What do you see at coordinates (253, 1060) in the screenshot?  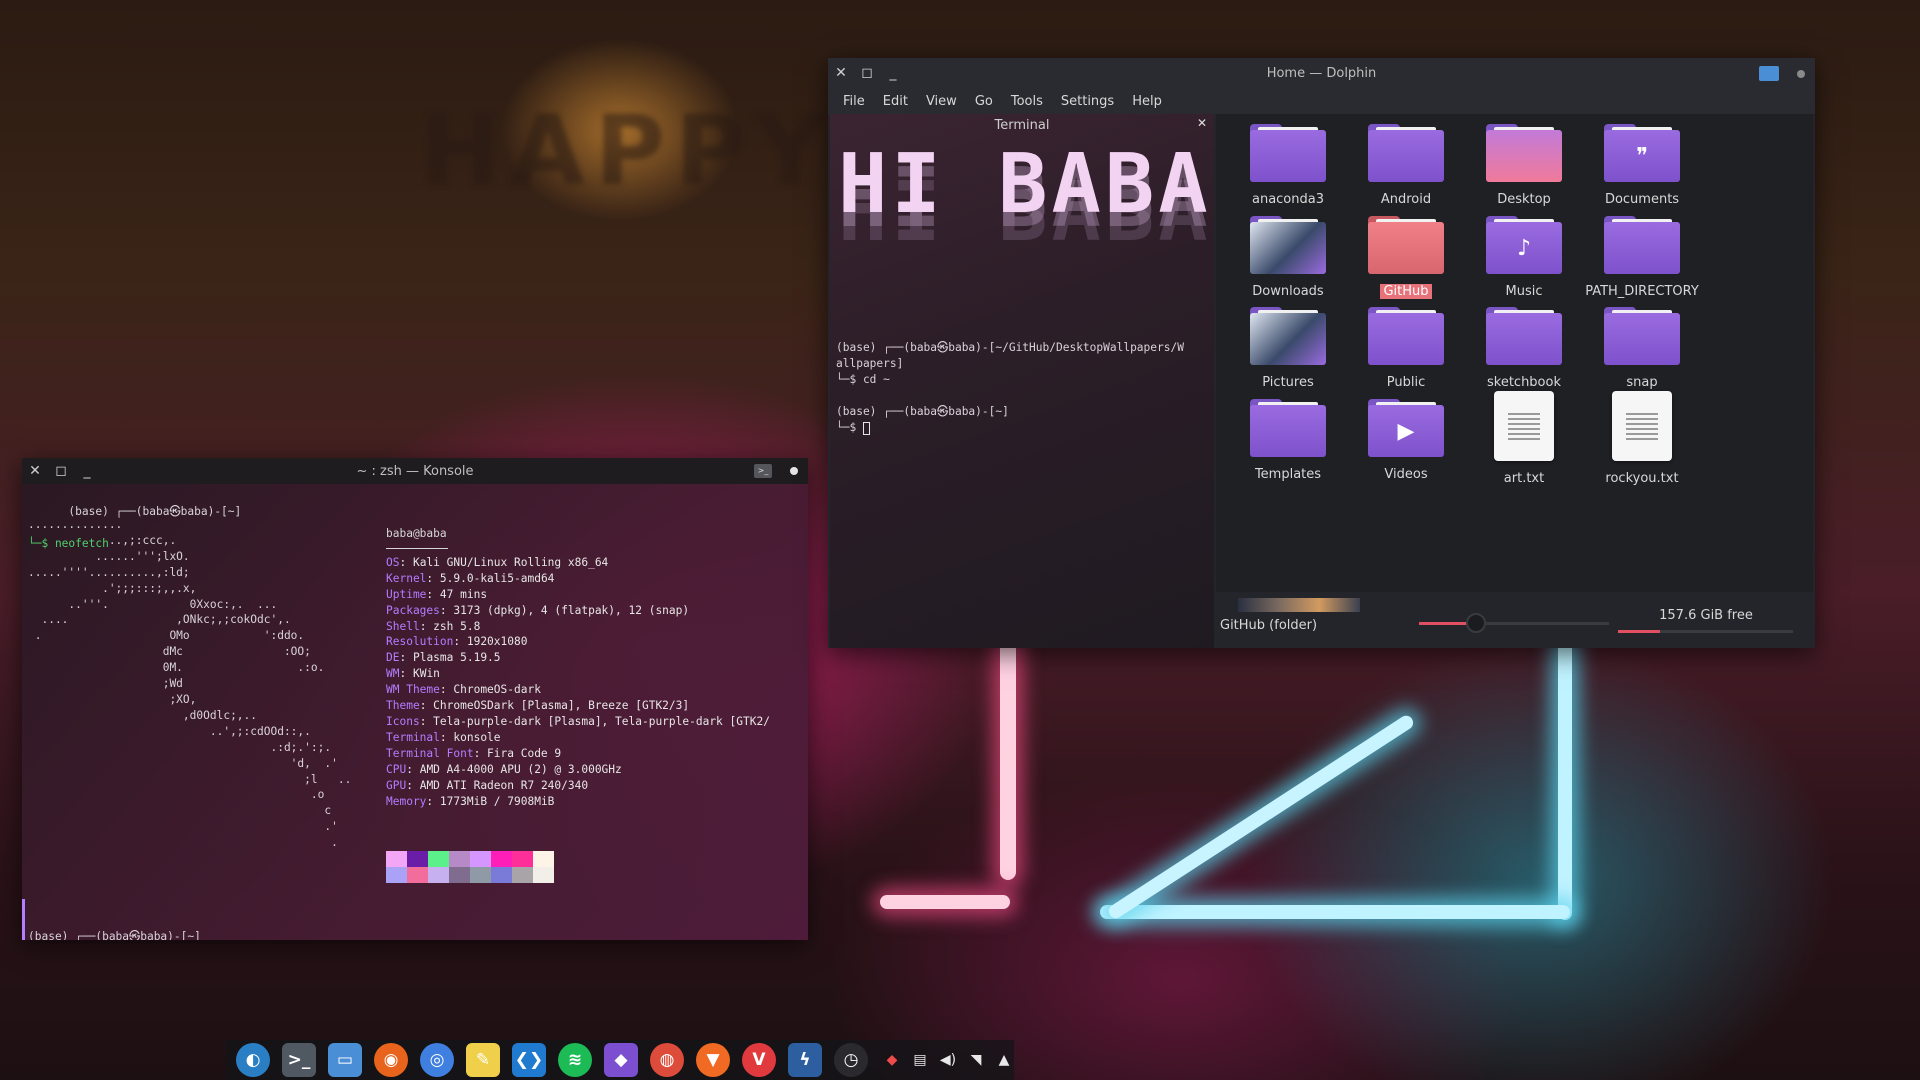 I see `kde-launcher-icon: ◐` at bounding box center [253, 1060].